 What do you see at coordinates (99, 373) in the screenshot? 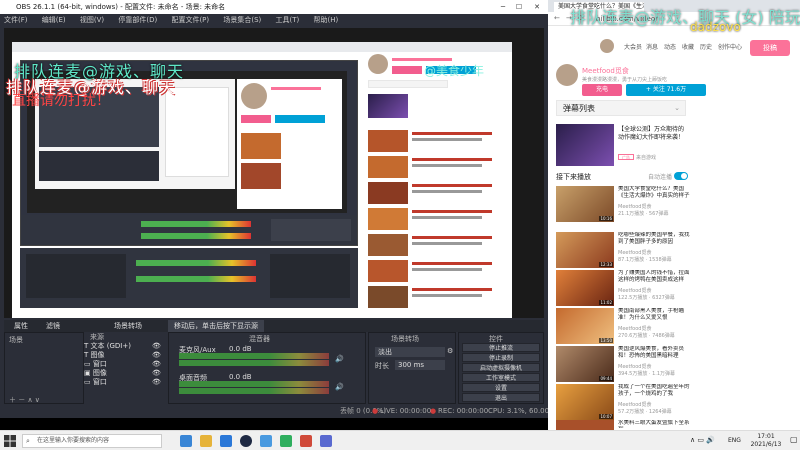
I see `source-label: 图像` at bounding box center [99, 373].